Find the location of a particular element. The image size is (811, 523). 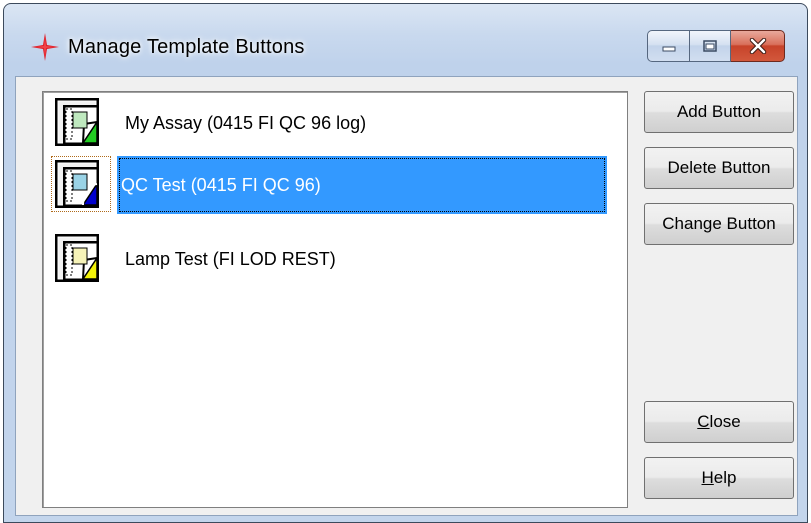

caption-buttons is located at coordinates (716, 47).